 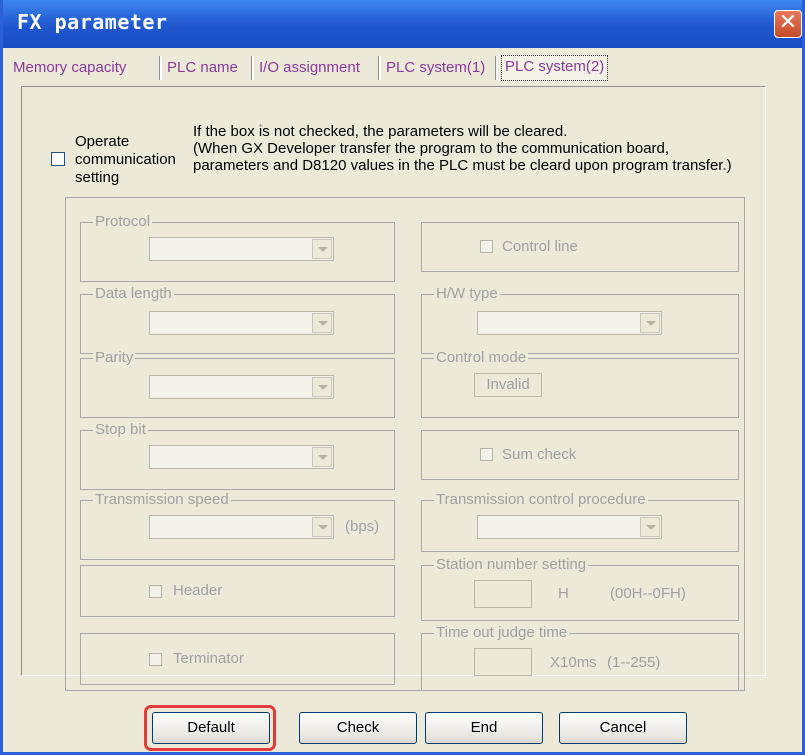 What do you see at coordinates (580, 455) in the screenshot?
I see `sum-check-group: Sum check` at bounding box center [580, 455].